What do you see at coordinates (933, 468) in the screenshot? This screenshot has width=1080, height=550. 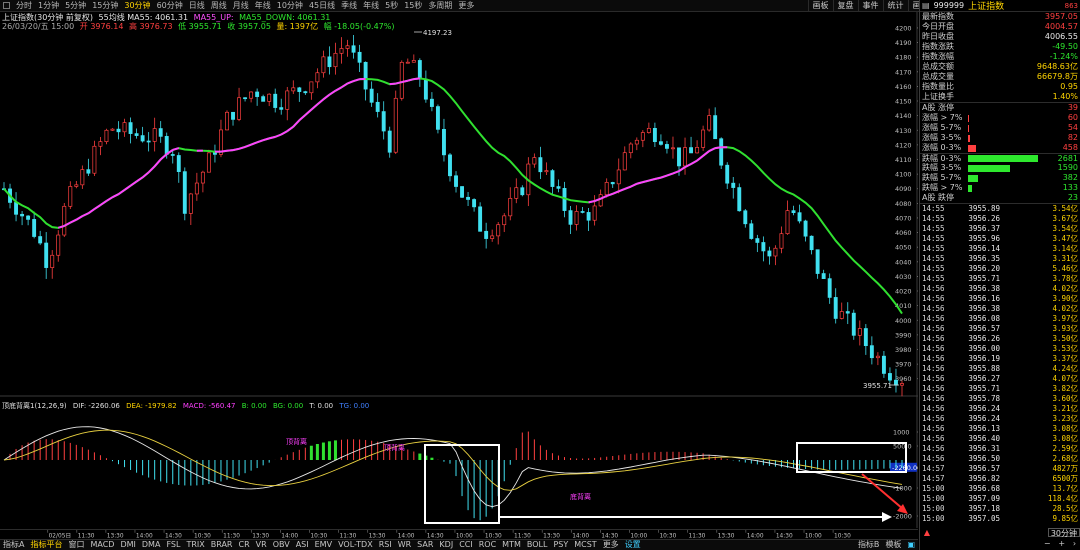 I see `tick-time: 14:57` at bounding box center [933, 468].